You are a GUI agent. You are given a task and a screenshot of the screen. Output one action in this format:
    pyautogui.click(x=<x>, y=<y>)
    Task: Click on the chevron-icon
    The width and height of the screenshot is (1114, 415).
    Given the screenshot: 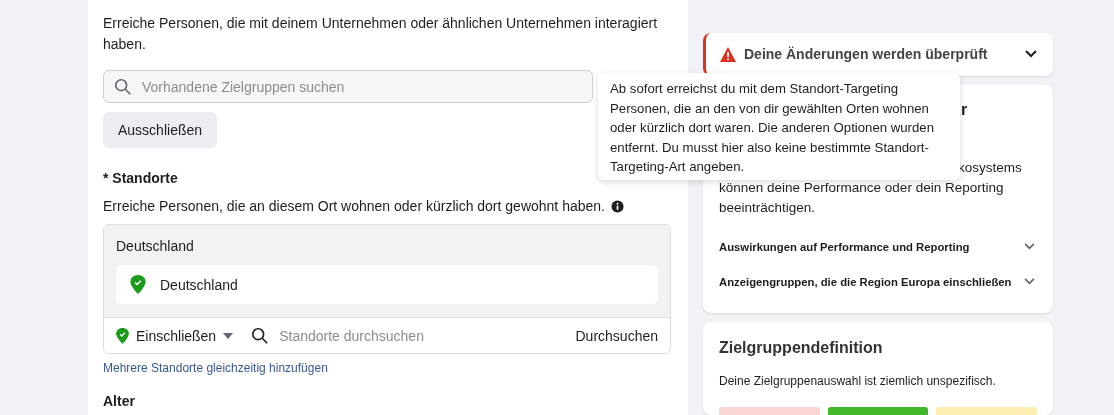 What is the action you would take?
    pyautogui.click(x=1031, y=54)
    